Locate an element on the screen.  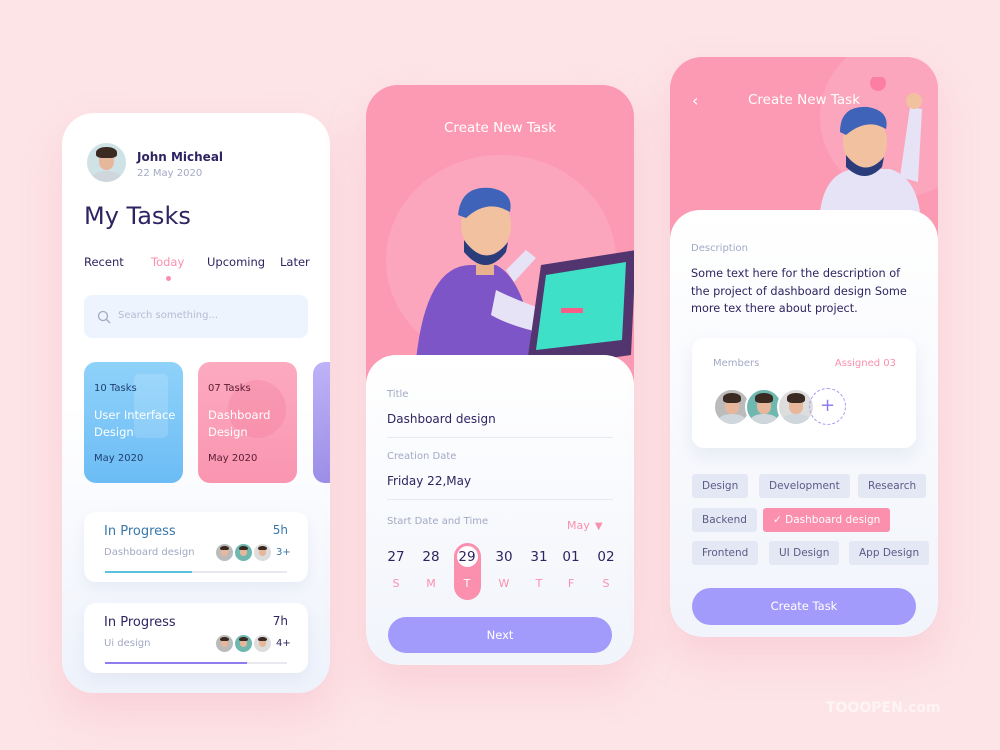
search-icon is located at coordinates (104, 317).